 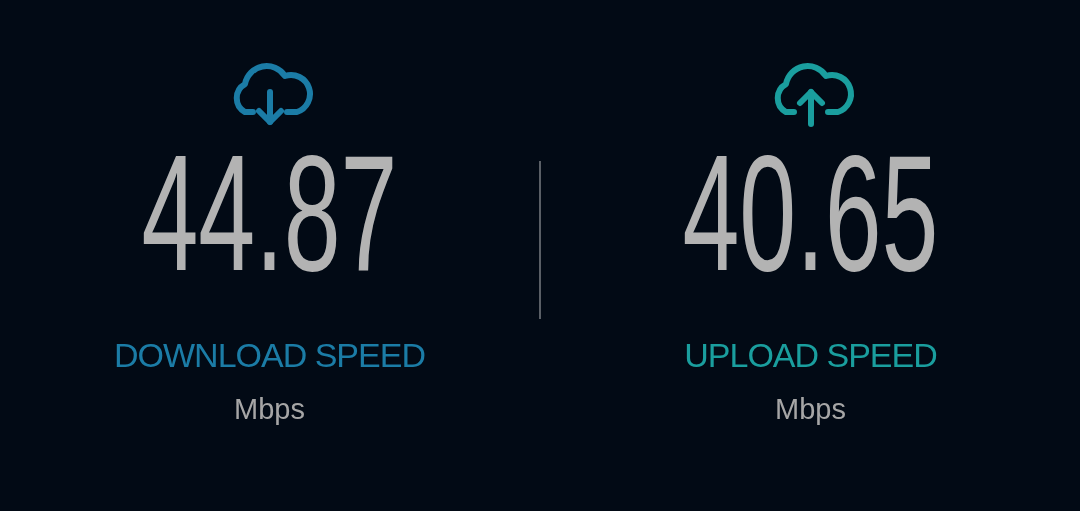 What do you see at coordinates (269, 213) in the screenshot?
I see `speed-value: 44.87` at bounding box center [269, 213].